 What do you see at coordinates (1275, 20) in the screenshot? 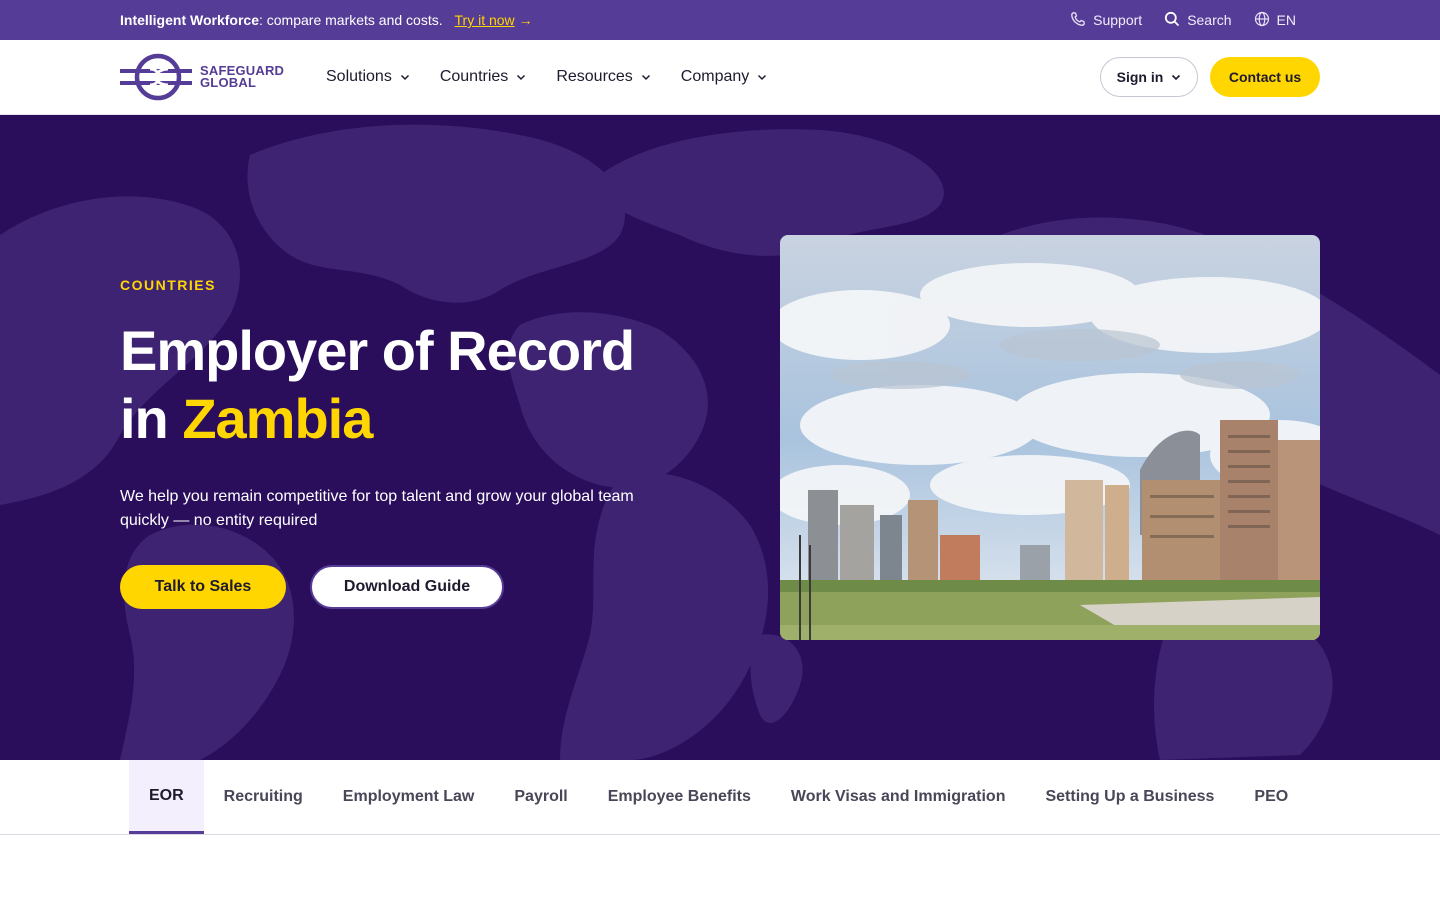
I see `language-selector: EN` at bounding box center [1275, 20].